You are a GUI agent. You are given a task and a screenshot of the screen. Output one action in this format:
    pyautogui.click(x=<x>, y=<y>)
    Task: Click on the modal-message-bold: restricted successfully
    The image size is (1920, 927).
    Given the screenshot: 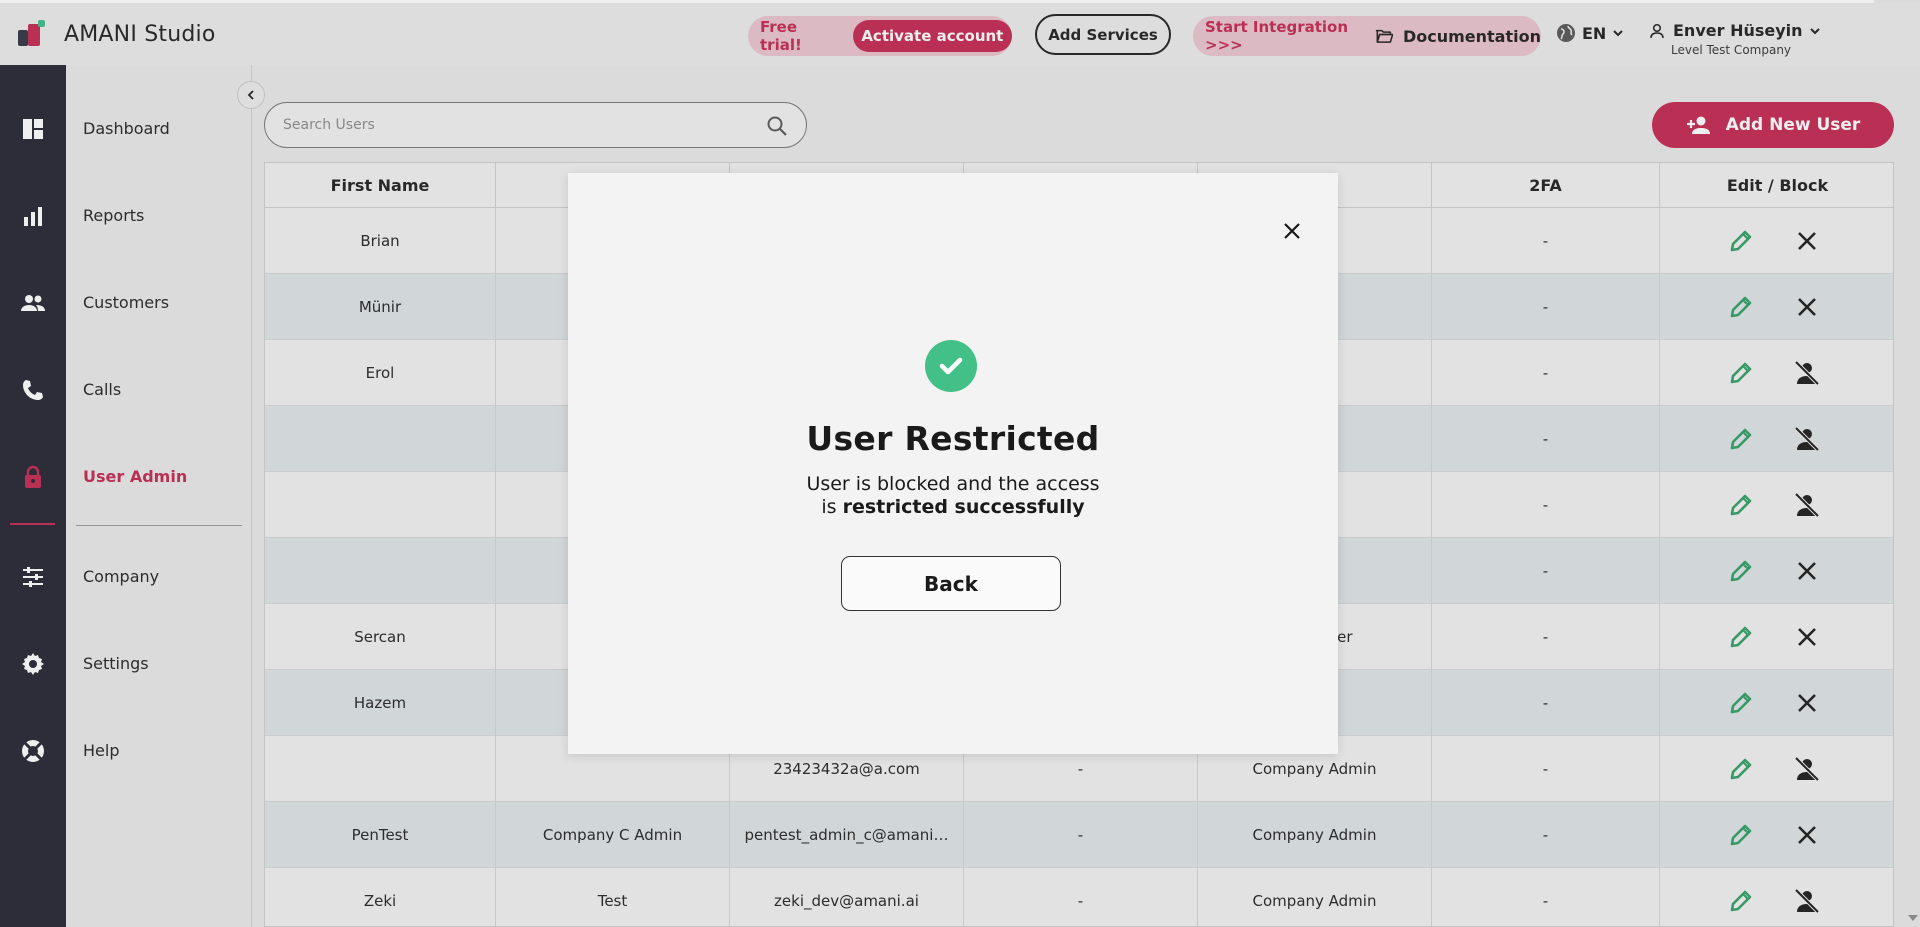 What is the action you would take?
    pyautogui.click(x=963, y=507)
    